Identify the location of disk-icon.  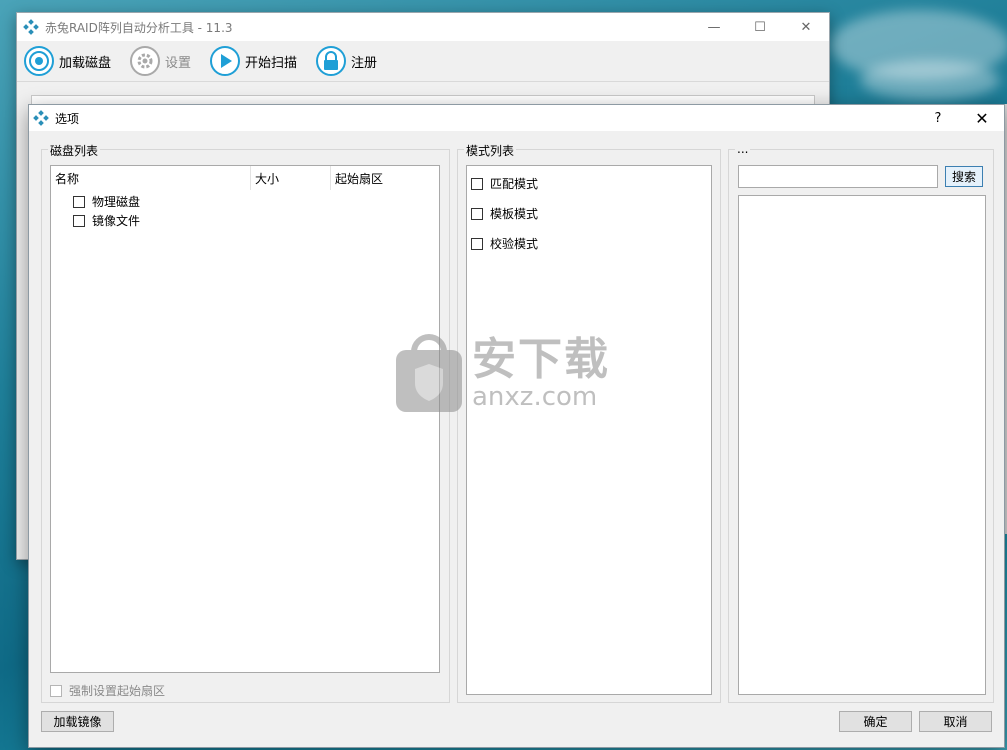
(39, 61).